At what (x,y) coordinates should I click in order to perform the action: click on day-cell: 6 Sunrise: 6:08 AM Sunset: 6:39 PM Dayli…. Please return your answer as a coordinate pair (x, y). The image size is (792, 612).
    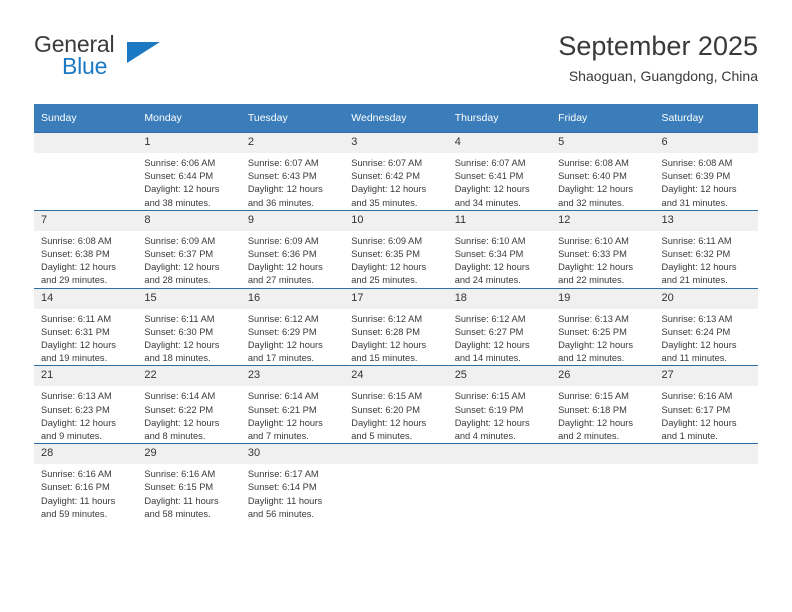
    Looking at the image, I should click on (706, 171).